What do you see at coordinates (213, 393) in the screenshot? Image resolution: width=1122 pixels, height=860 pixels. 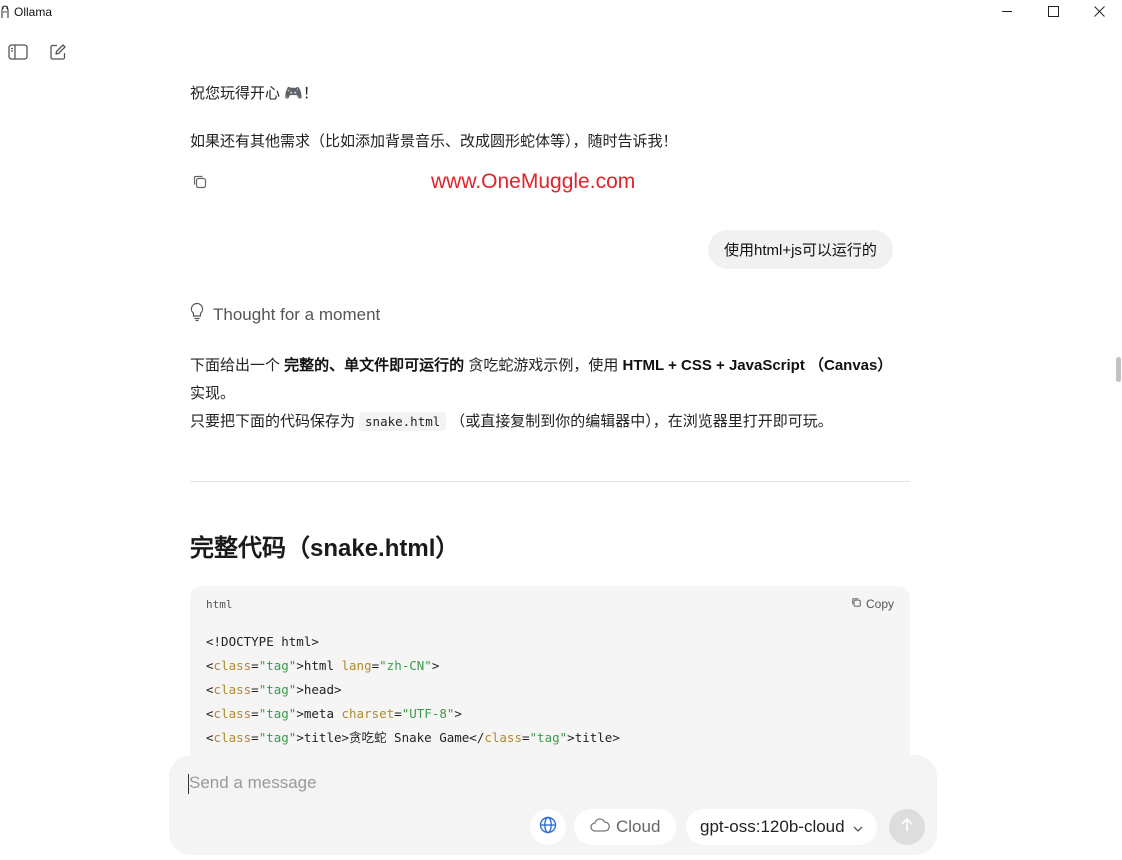 I see `intro-text: 实现。` at bounding box center [213, 393].